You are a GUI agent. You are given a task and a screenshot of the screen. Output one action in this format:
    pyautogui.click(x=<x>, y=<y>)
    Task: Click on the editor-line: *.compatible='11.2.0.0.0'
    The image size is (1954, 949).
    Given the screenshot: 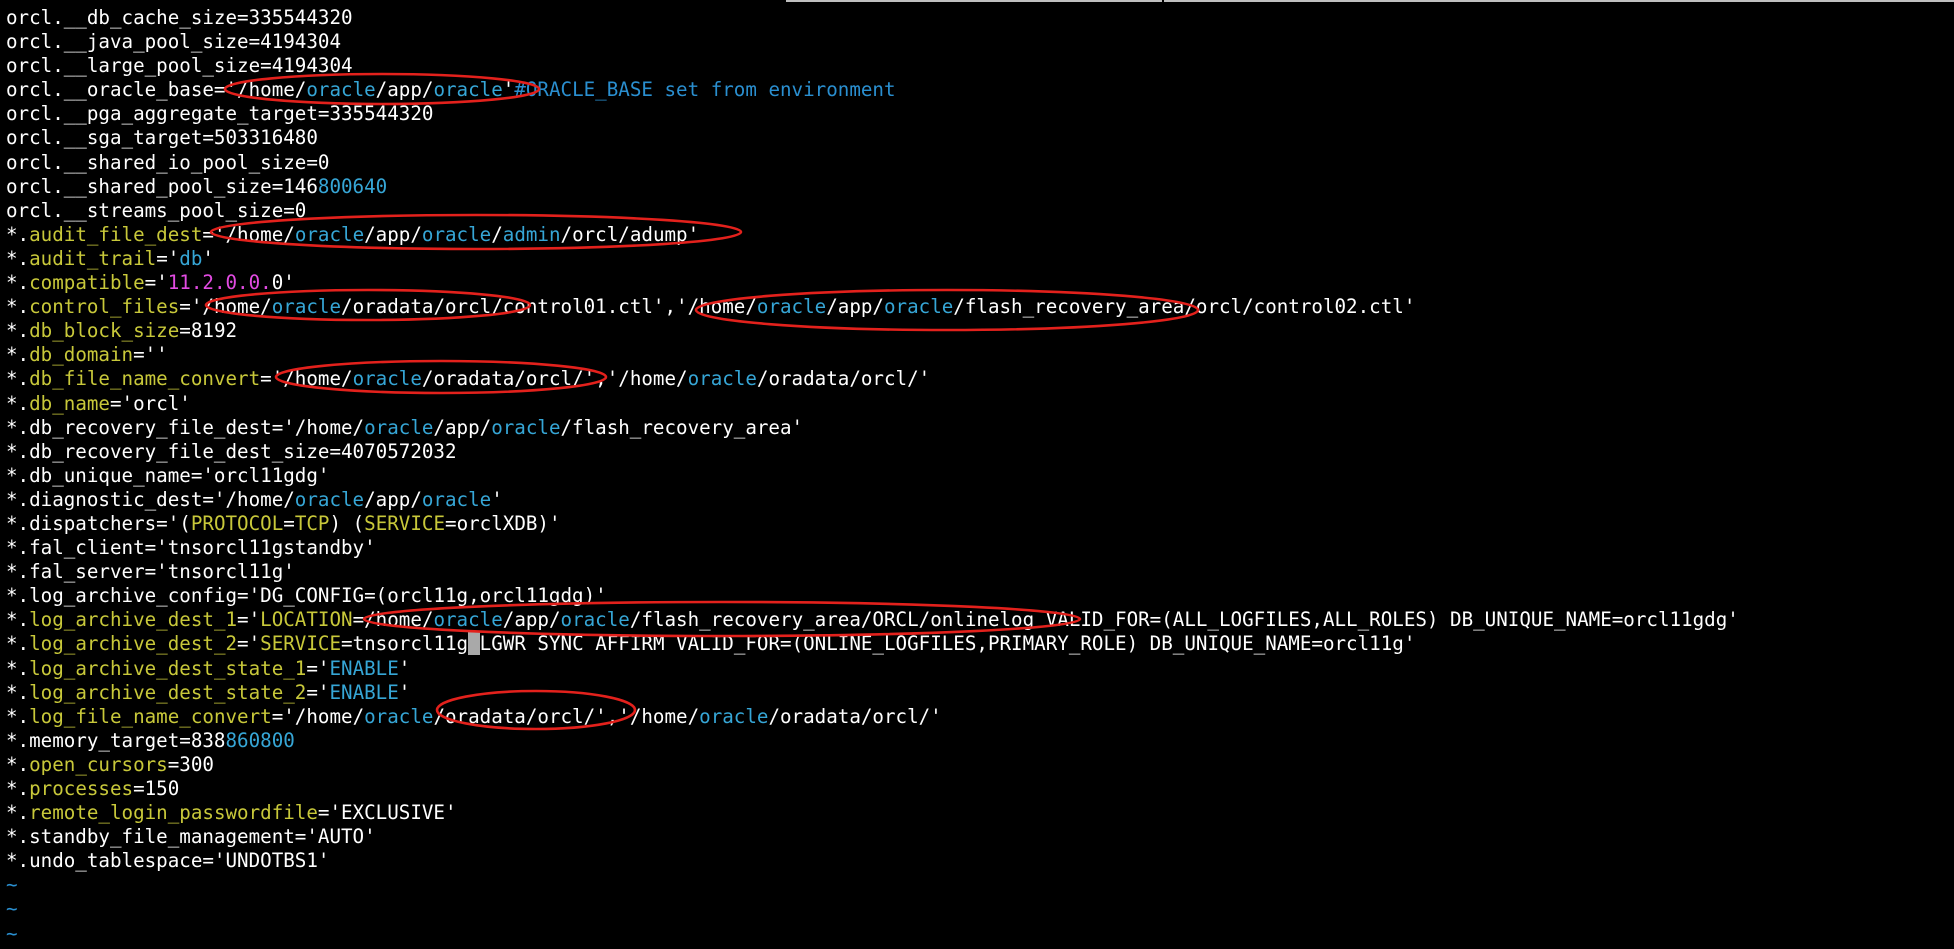 What is the action you would take?
    pyautogui.click(x=976, y=283)
    